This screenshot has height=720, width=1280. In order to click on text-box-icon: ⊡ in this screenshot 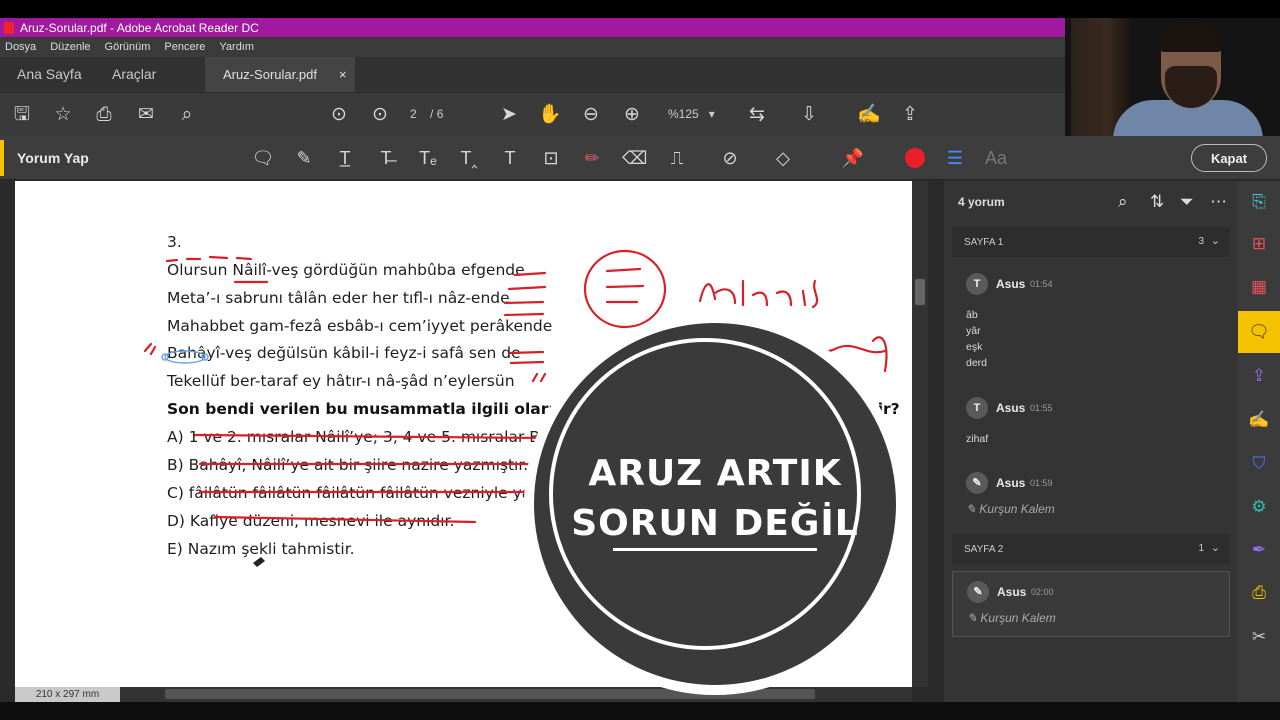, I will do `click(551, 158)`.